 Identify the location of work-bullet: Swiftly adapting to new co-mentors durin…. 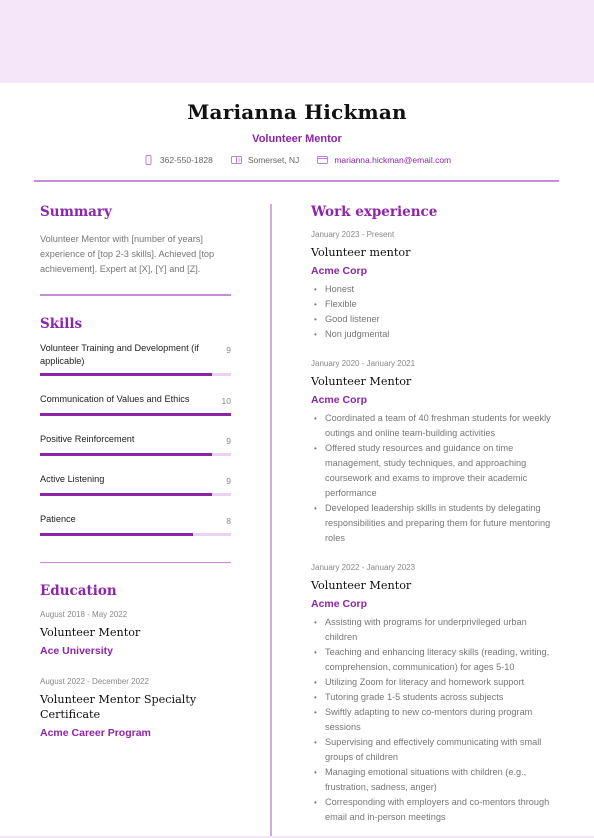
(436, 720).